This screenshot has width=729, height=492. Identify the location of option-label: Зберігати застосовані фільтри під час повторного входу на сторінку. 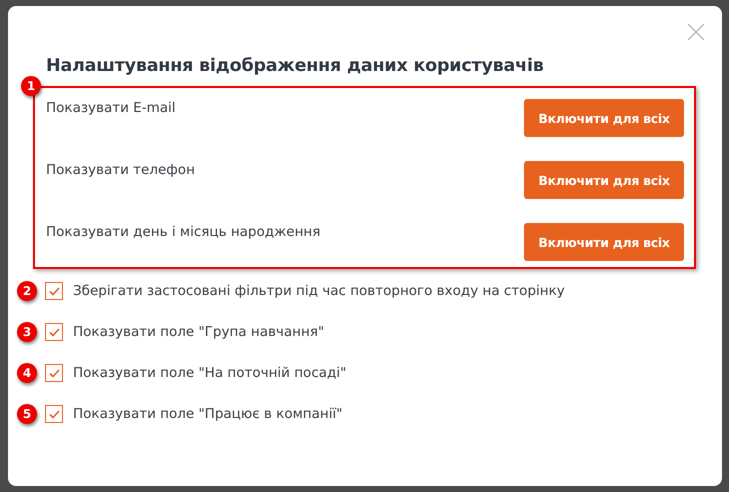
(319, 291).